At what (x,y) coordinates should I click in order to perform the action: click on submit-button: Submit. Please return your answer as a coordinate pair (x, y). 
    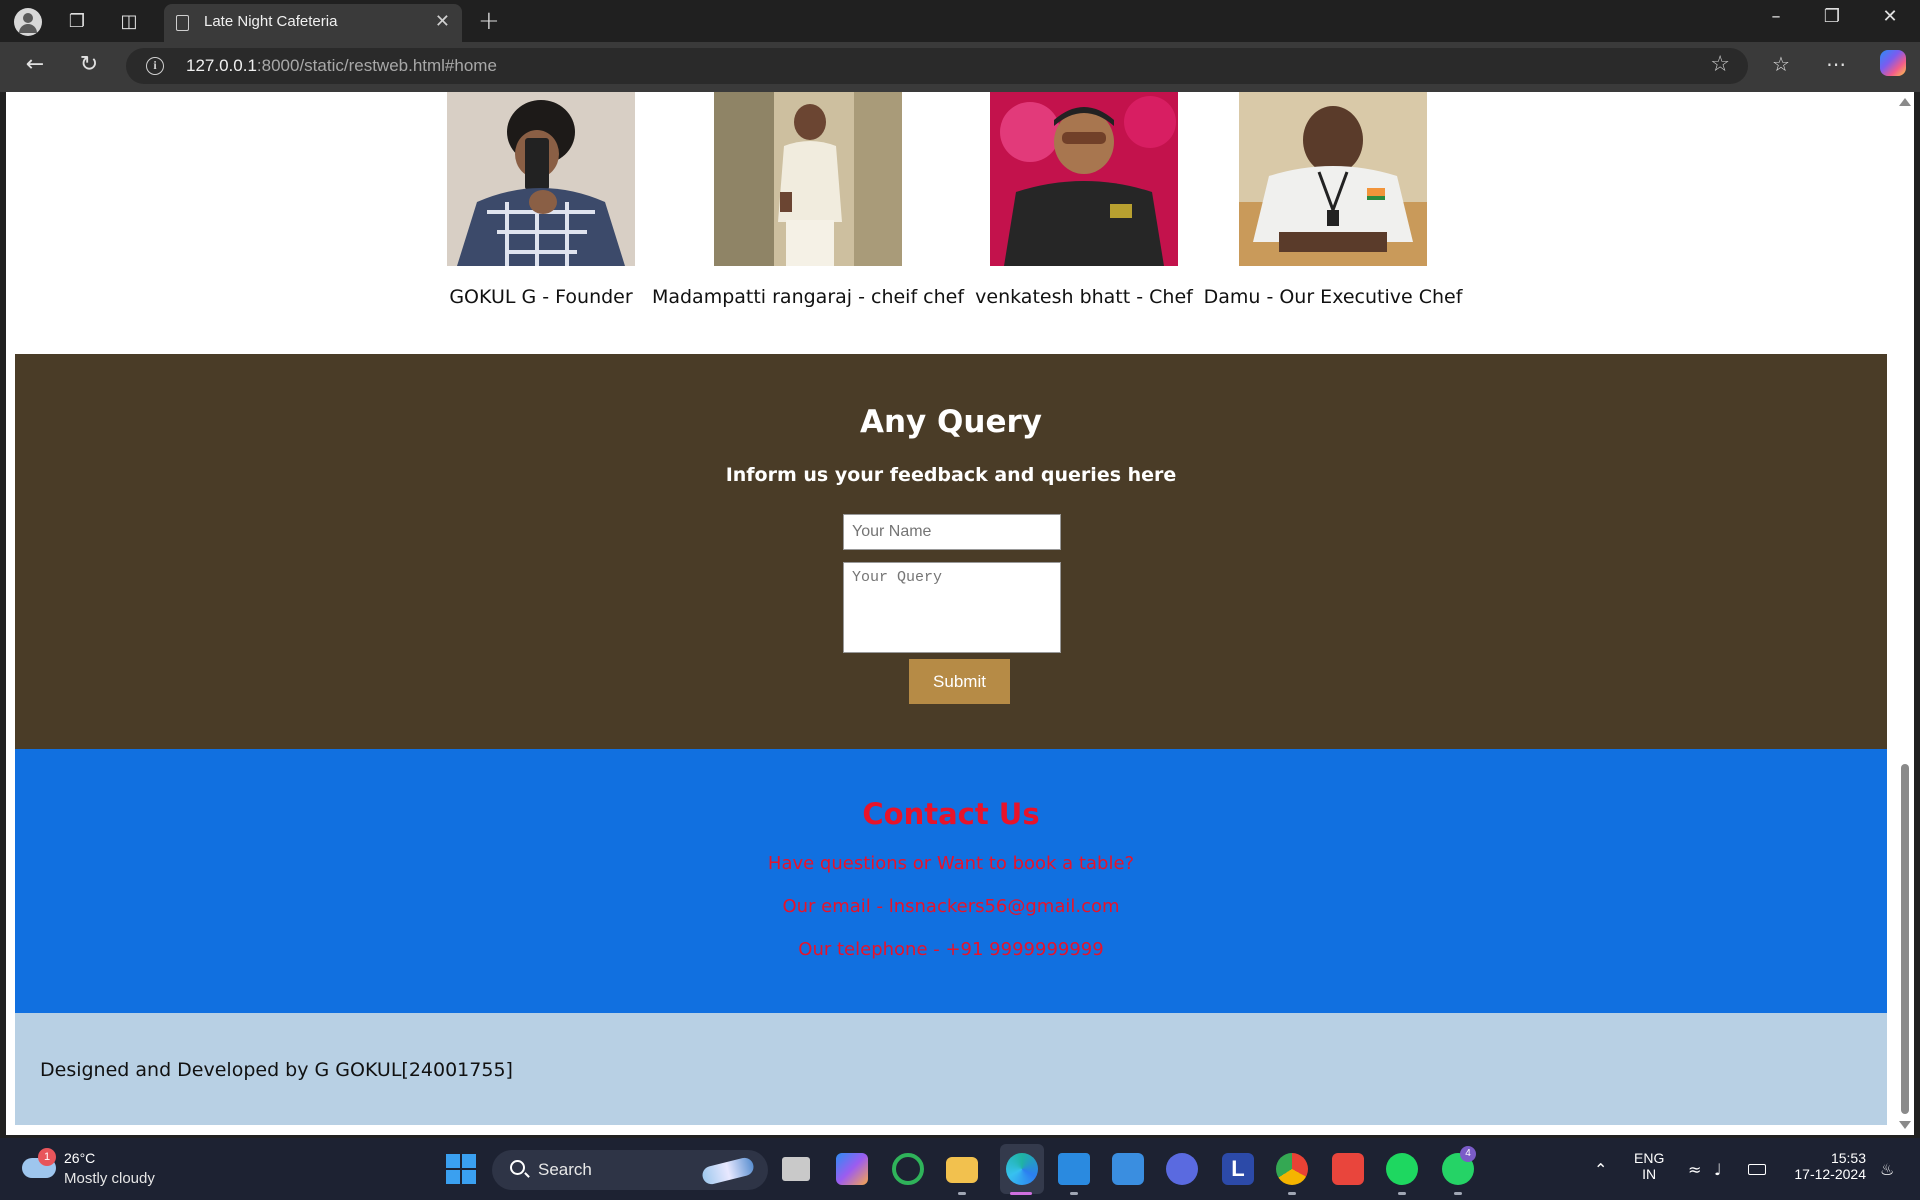
    Looking at the image, I should click on (959, 681).